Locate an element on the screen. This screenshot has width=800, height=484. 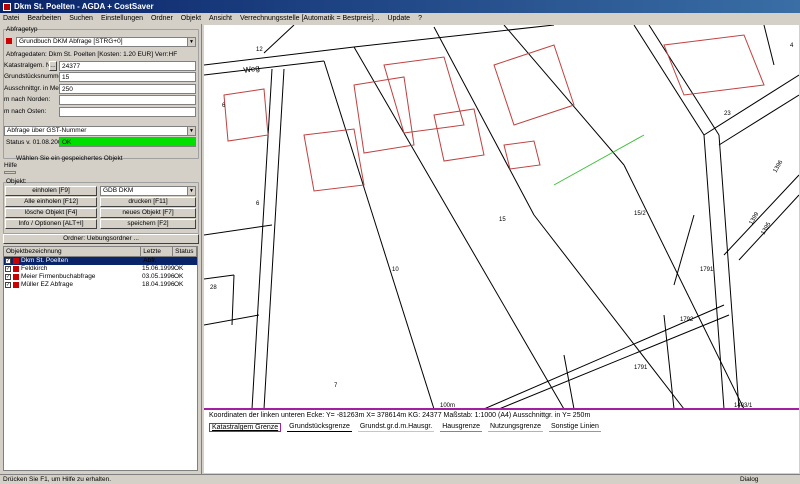
menu-update: Update is located at coordinates (398, 18).